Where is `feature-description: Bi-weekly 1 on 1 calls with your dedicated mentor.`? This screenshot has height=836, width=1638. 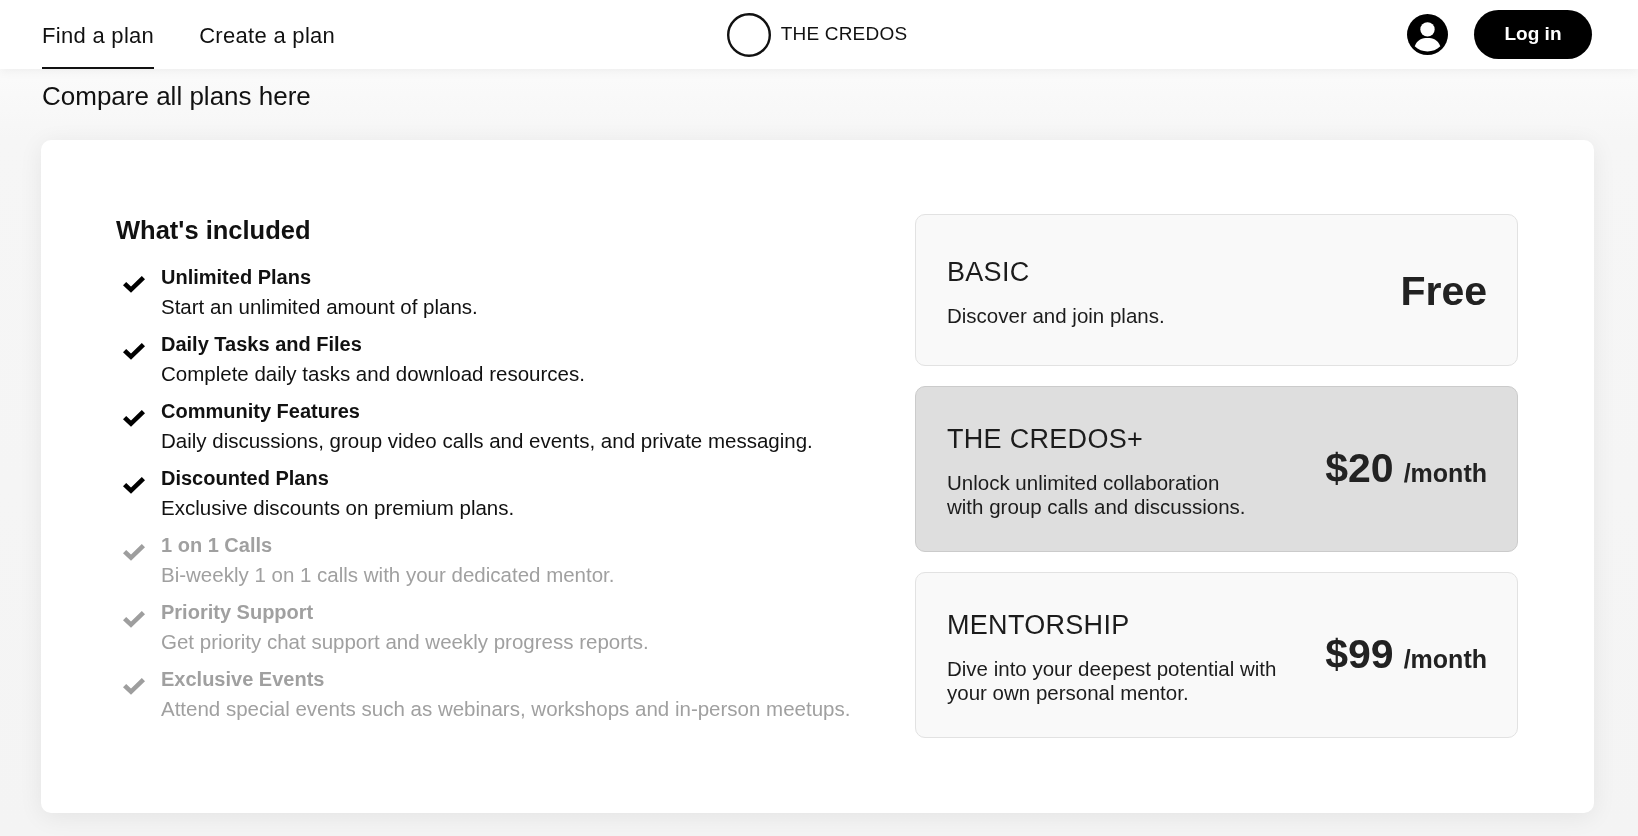 feature-description: Bi-weekly 1 on 1 calls with your dedicated mentor. is located at coordinates (388, 575).